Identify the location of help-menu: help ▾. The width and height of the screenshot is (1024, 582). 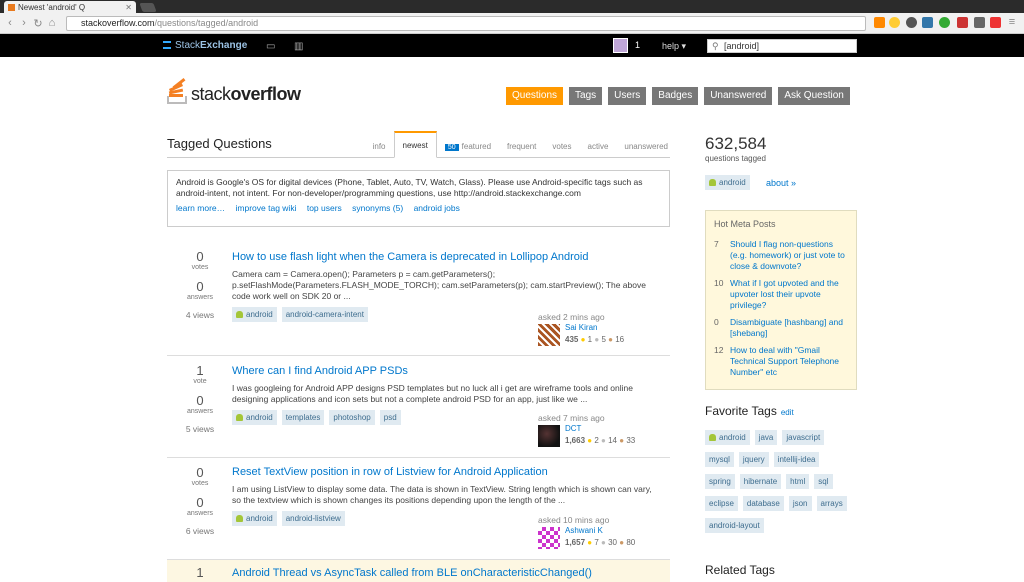
(674, 46).